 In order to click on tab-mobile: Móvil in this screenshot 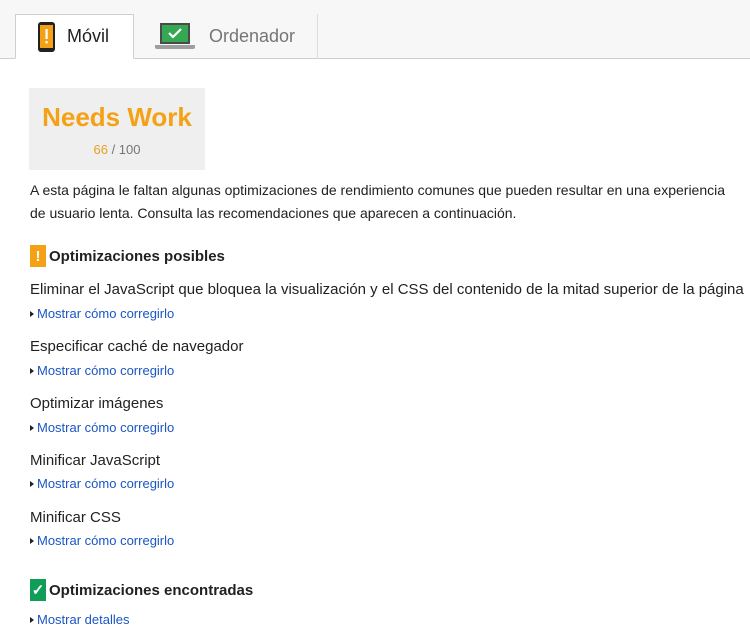, I will do `click(74, 36)`.